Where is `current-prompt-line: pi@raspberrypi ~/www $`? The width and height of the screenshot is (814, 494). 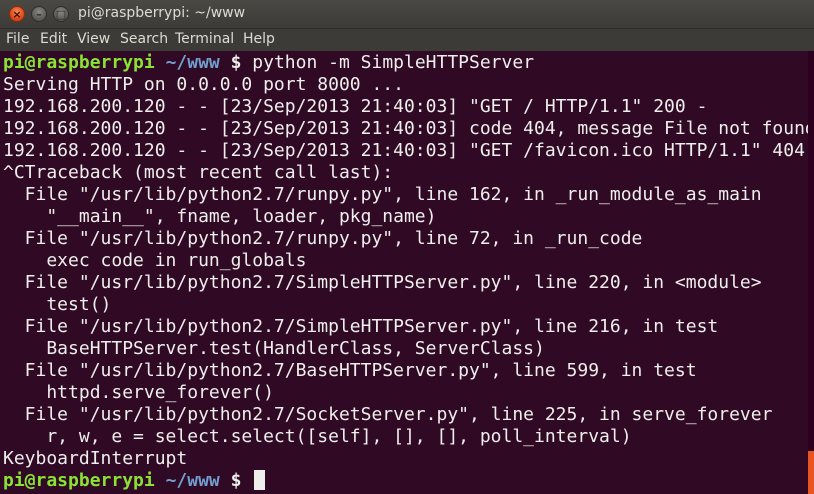
current-prompt-line: pi@raspberrypi ~/www $ is located at coordinates (134, 481).